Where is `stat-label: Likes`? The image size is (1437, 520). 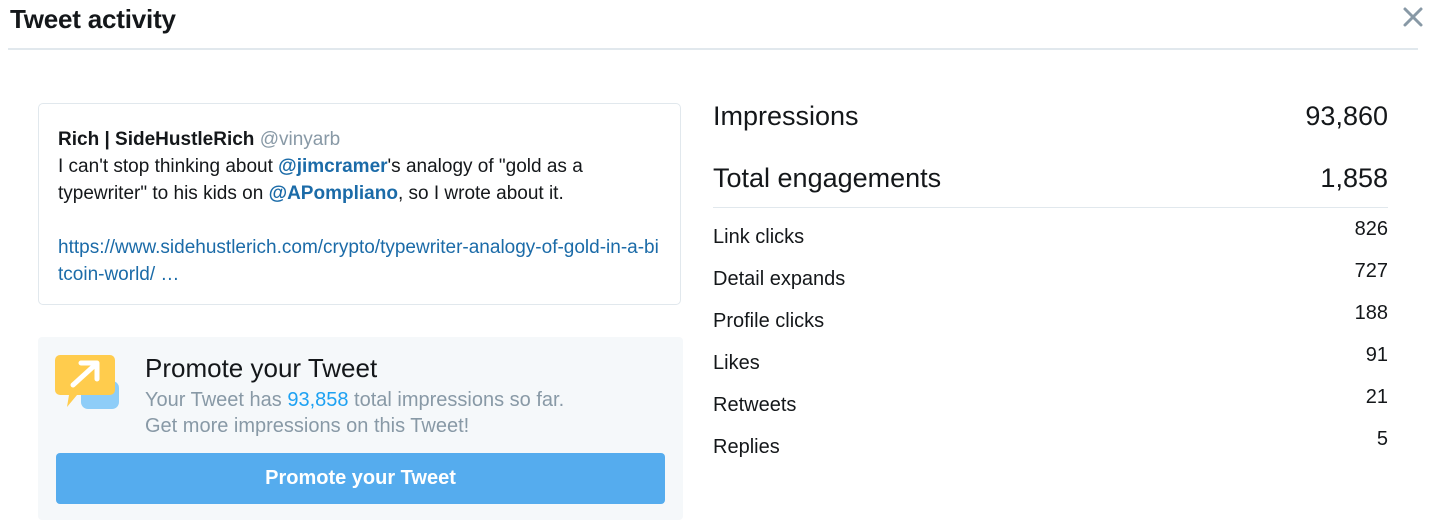 stat-label: Likes is located at coordinates (736, 363).